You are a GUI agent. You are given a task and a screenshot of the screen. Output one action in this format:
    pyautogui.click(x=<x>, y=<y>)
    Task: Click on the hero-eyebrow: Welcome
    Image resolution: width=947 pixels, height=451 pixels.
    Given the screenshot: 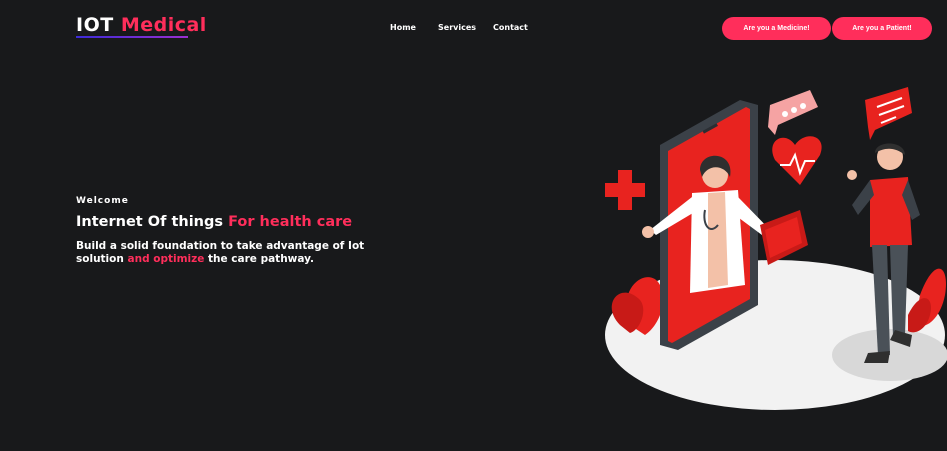 What is the action you would take?
    pyautogui.click(x=102, y=201)
    